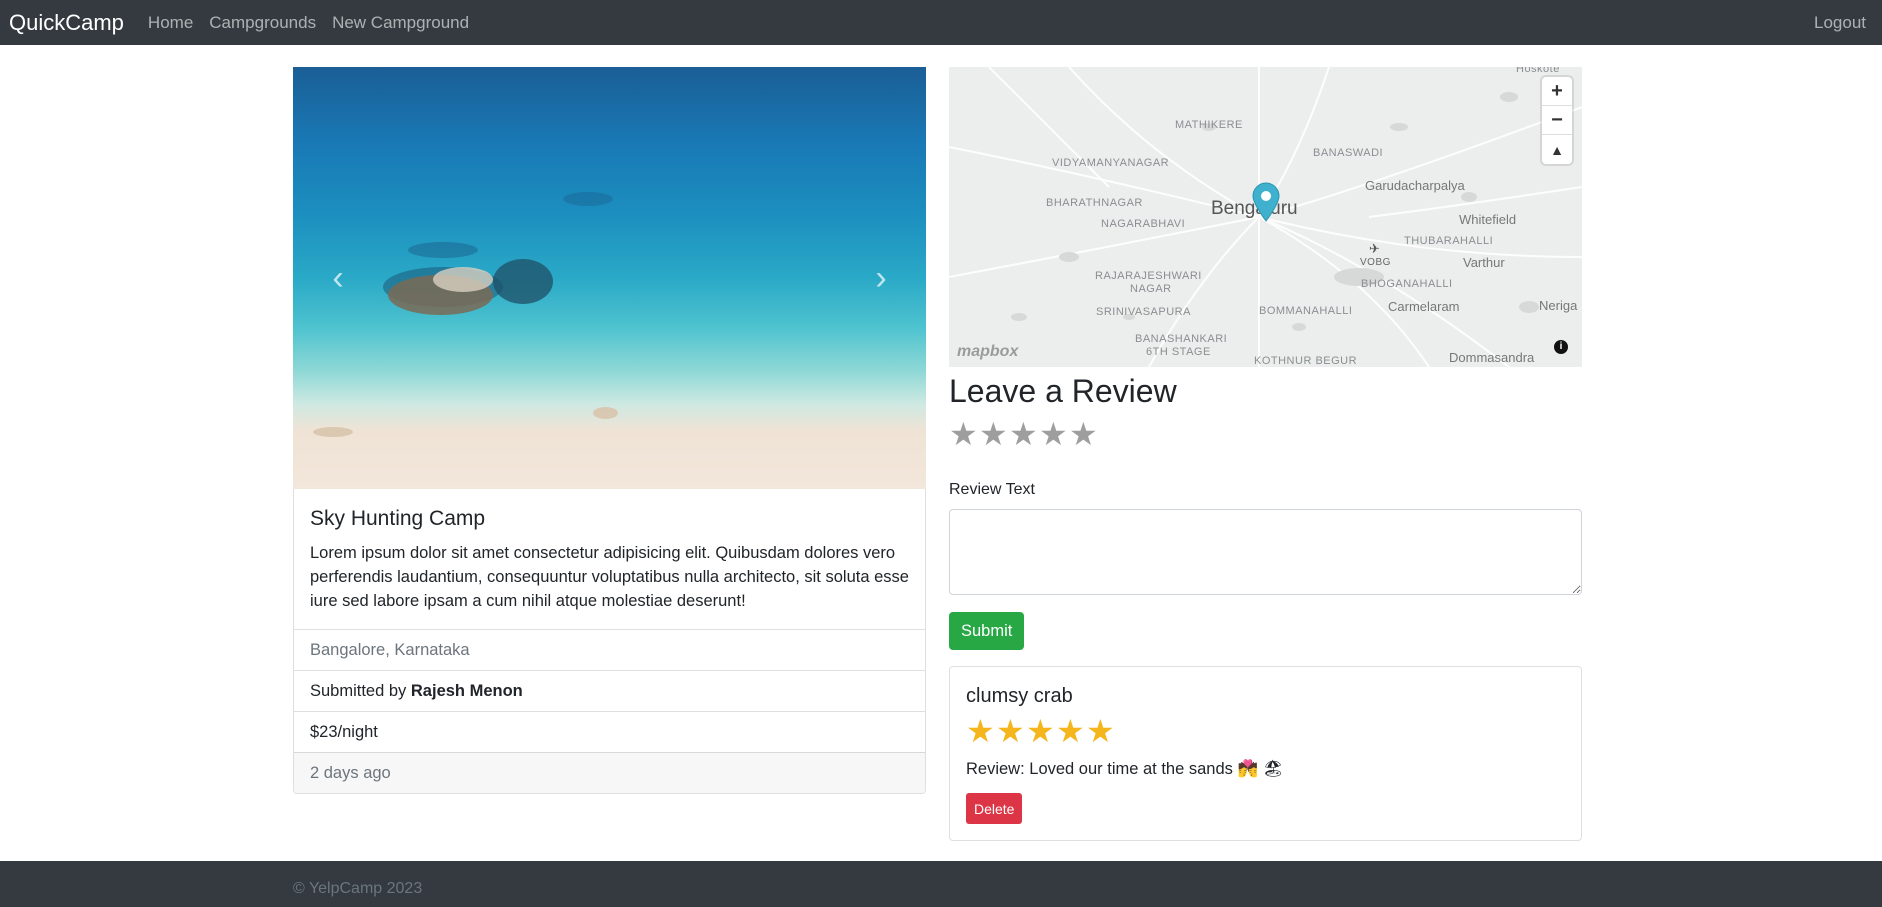 This screenshot has height=907, width=1882. I want to click on map-label-srinivasapura: SRINIVASAPURA, so click(1143, 312).